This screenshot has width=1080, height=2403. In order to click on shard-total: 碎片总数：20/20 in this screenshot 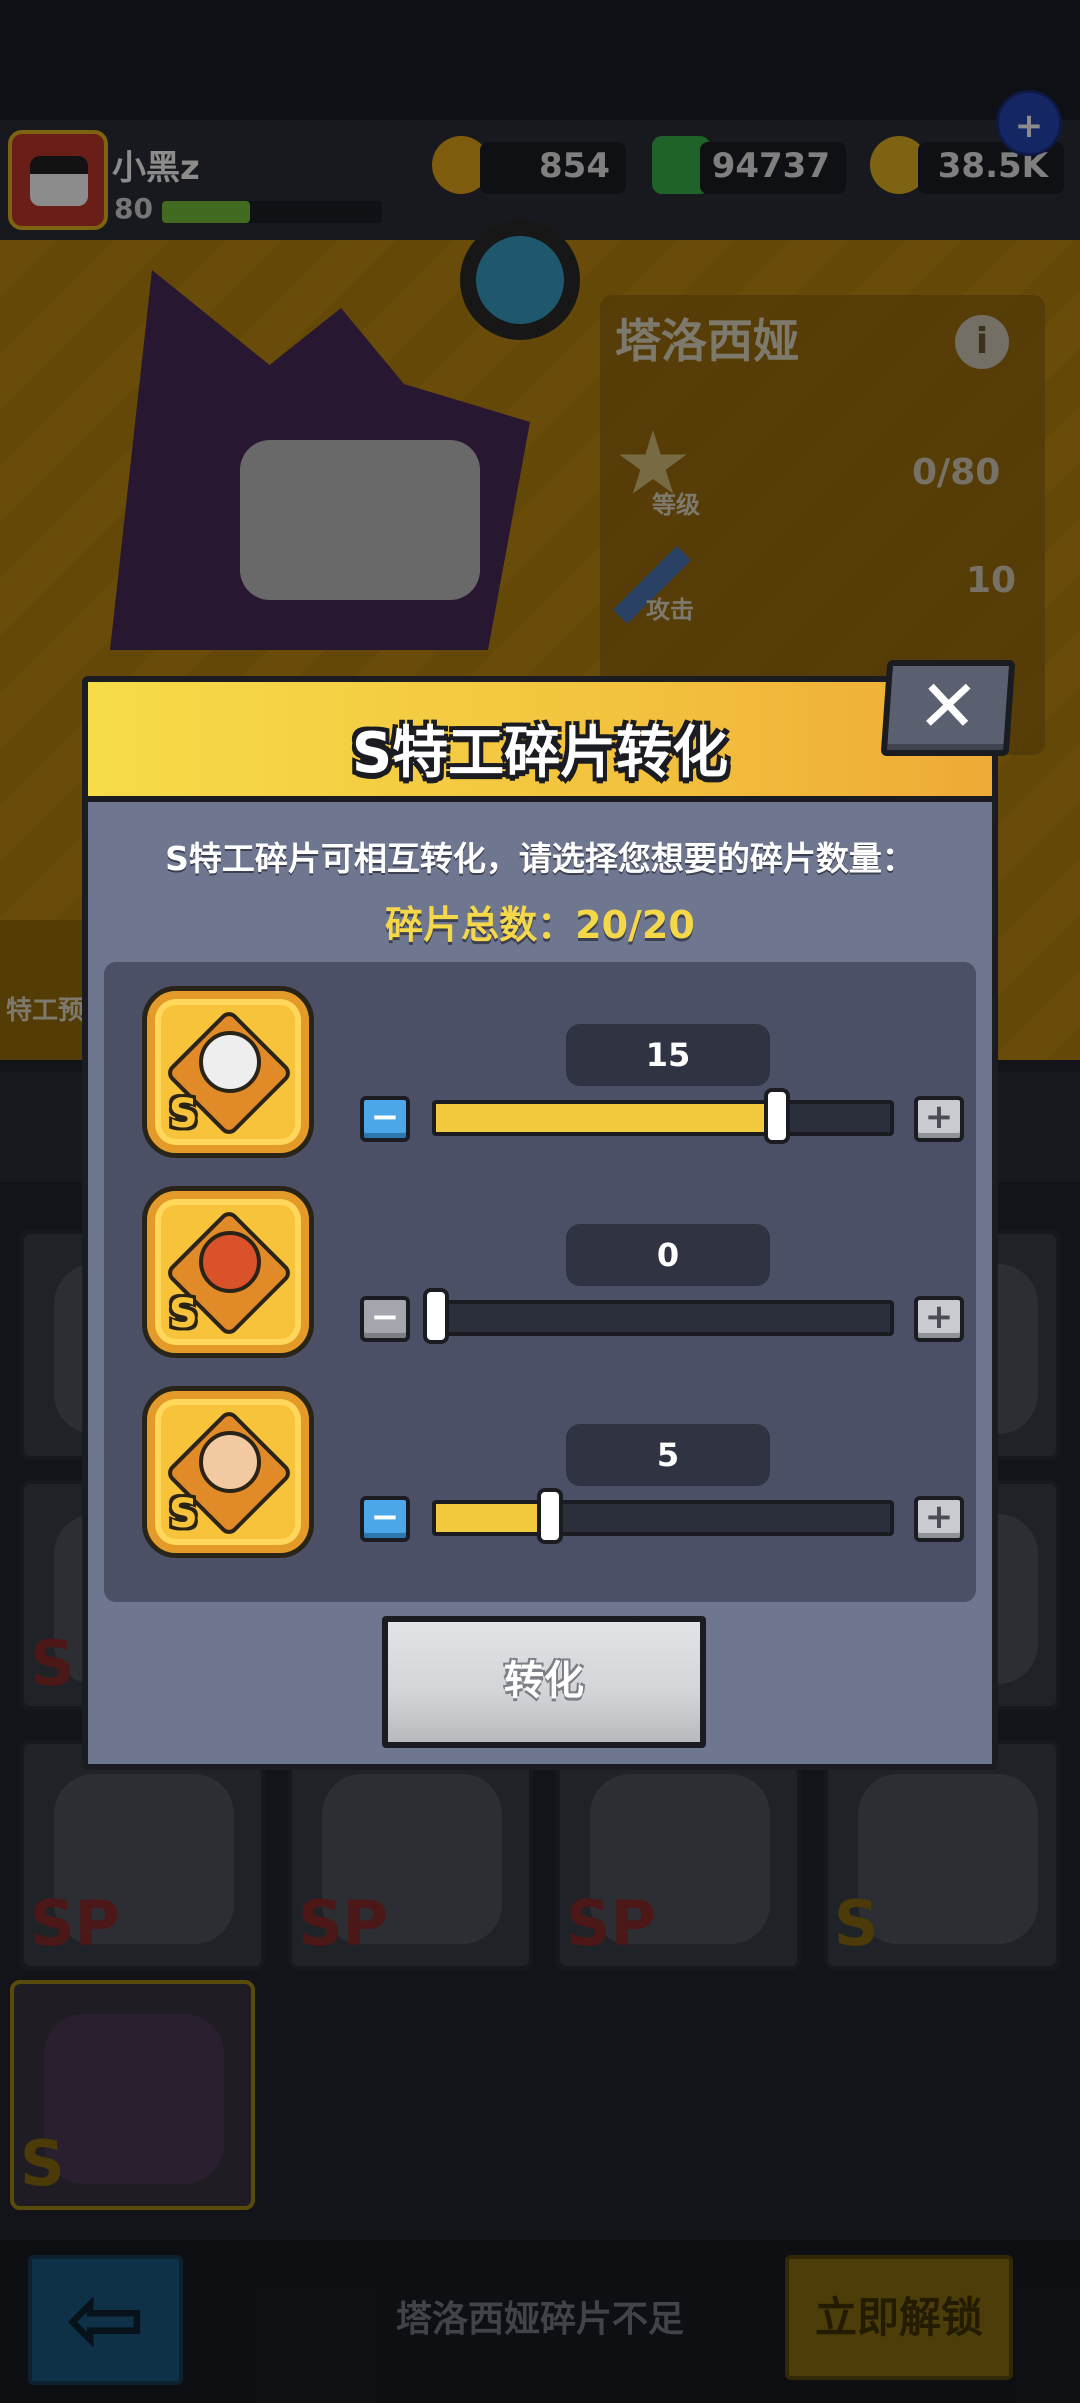, I will do `click(540, 925)`.